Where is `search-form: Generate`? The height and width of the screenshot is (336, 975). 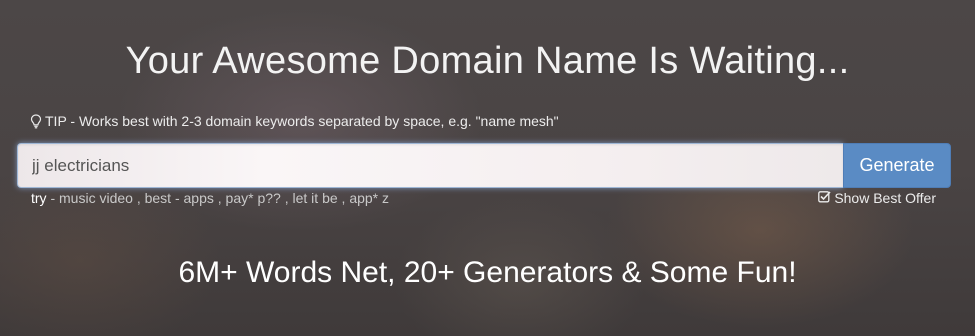
search-form: Generate is located at coordinates (484, 165).